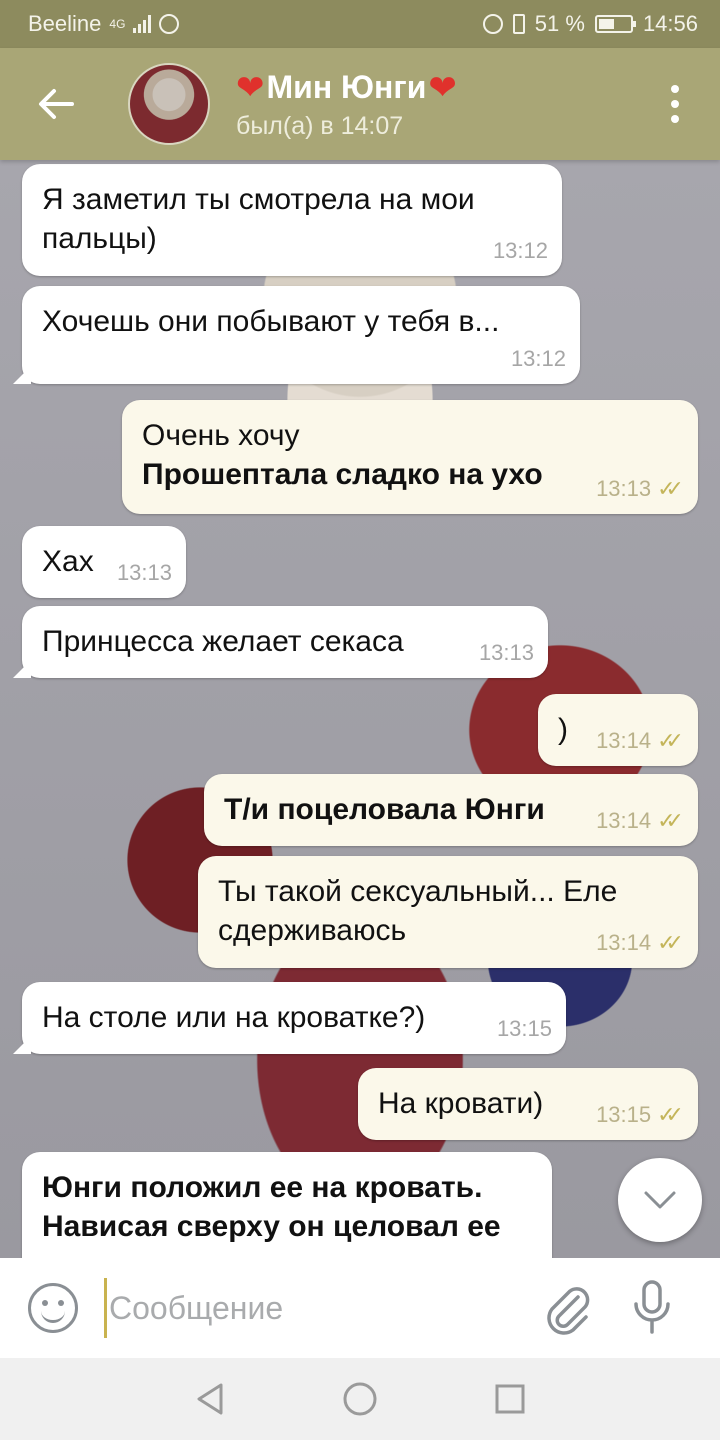 Image resolution: width=720 pixels, height=1440 pixels. Describe the element at coordinates (142, 24) in the screenshot. I see `signal-icon` at that location.